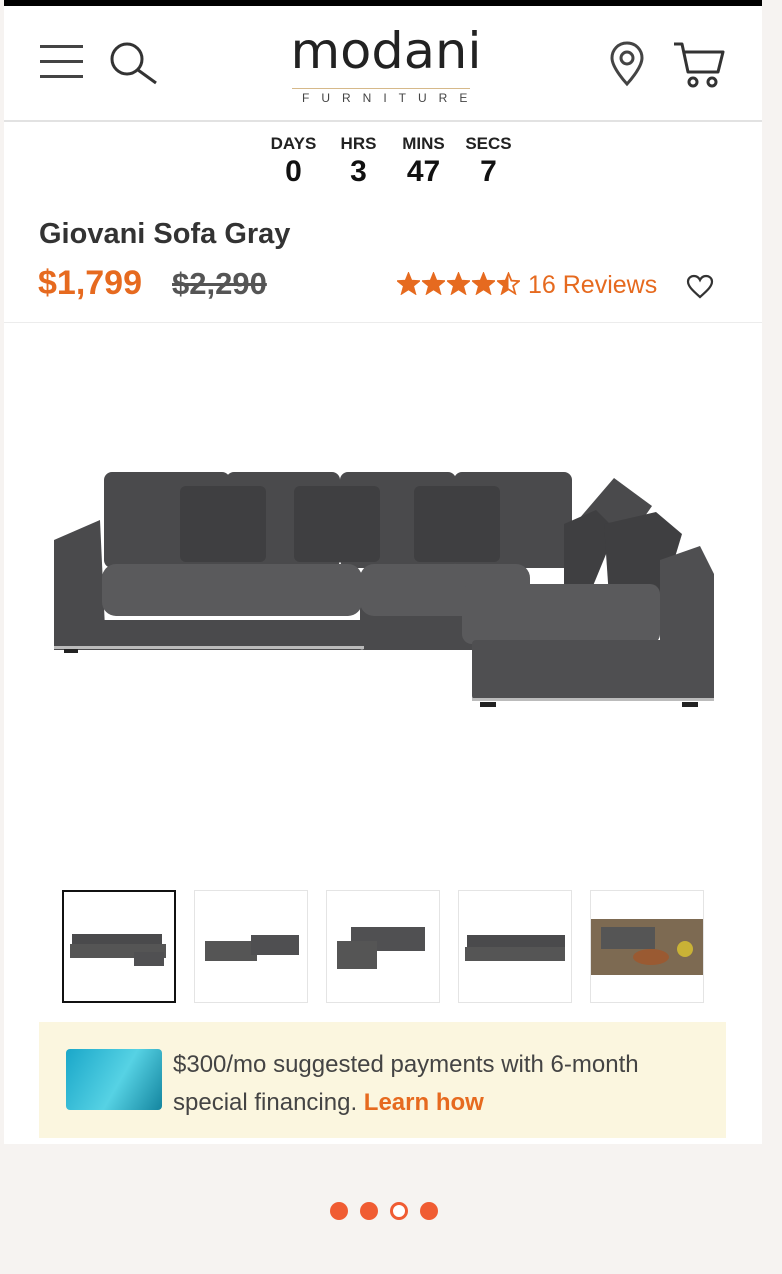  What do you see at coordinates (592, 285) in the screenshot?
I see `reviews-link: 16 Reviews` at bounding box center [592, 285].